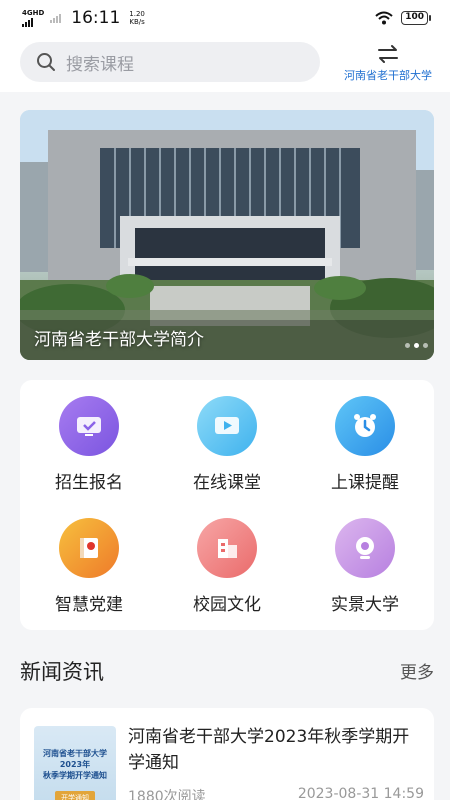 The height and width of the screenshot is (800, 450). I want to click on news-item-meta: 1880次阅读 2023-08-31 14:59, so click(276, 793).